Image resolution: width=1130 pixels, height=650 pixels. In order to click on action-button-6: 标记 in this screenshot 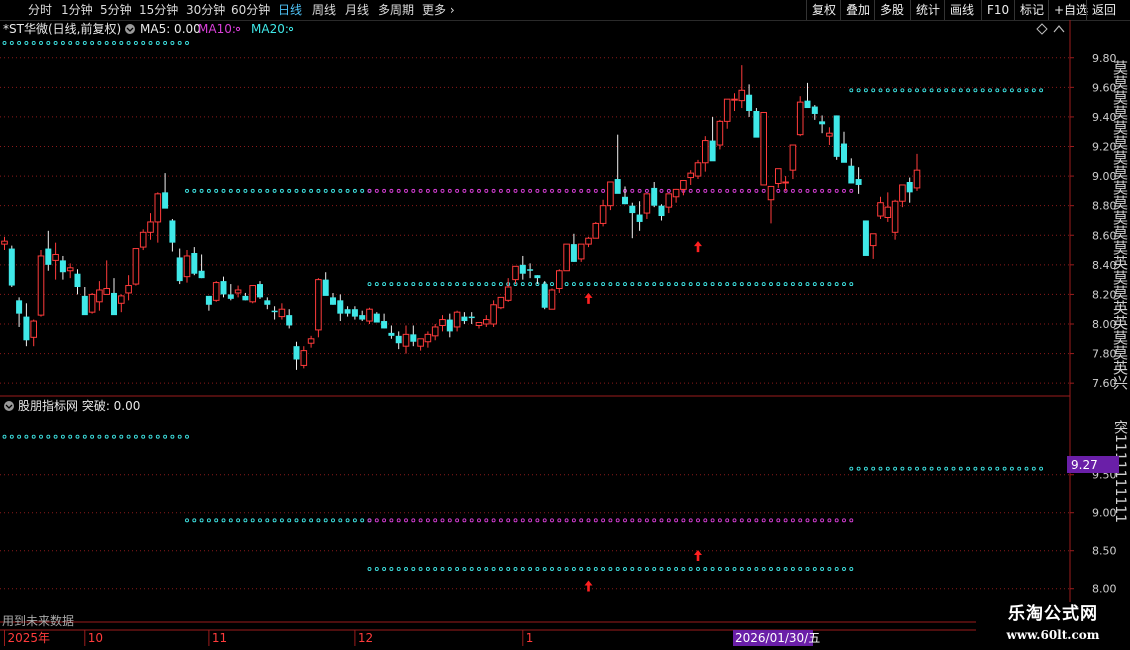, I will do `click(1031, 10)`.